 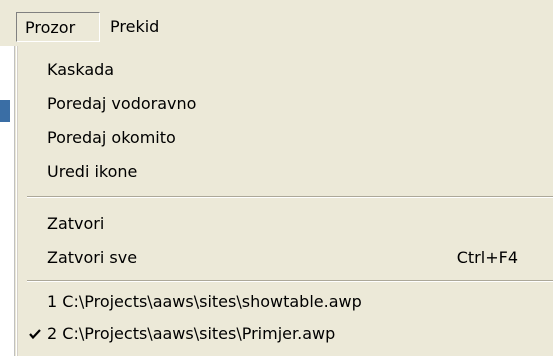 I want to click on menu-item-label: Zatvori, so click(x=76, y=223).